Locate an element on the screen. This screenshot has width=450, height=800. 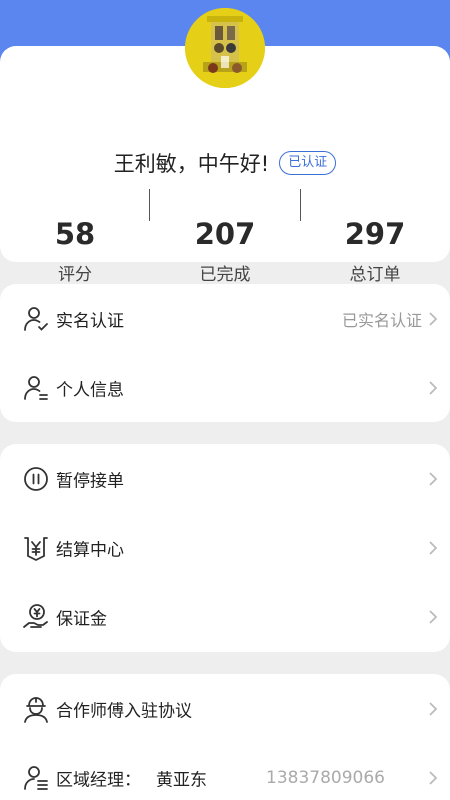
stat-rating-value: 58 is located at coordinates (75, 234).